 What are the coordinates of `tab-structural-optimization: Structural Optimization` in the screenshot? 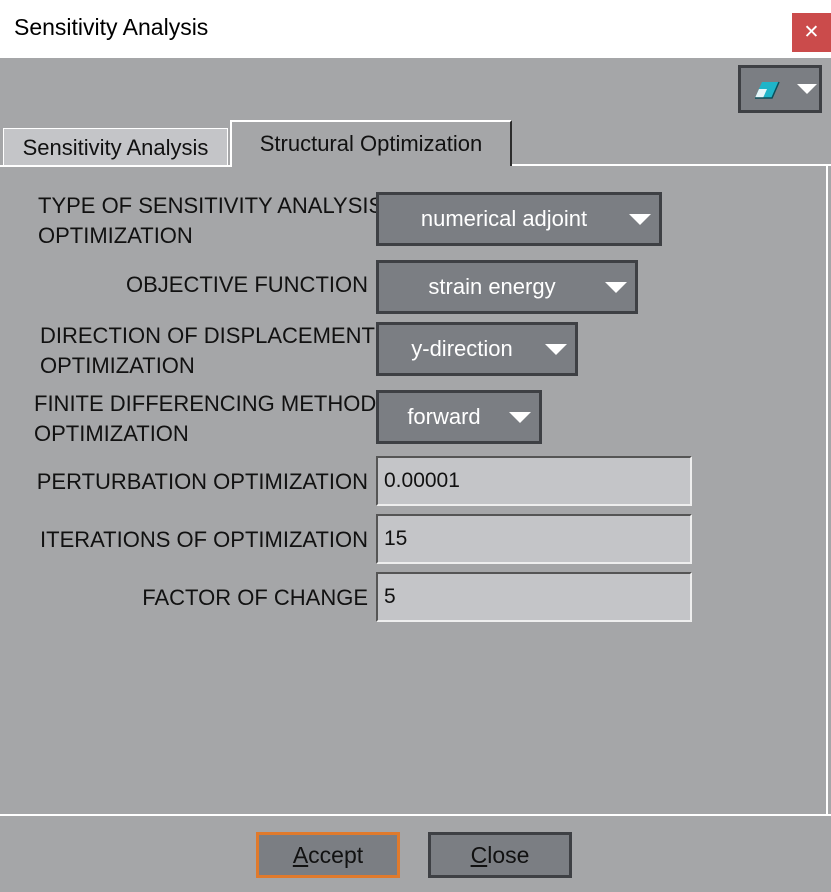 It's located at (371, 143).